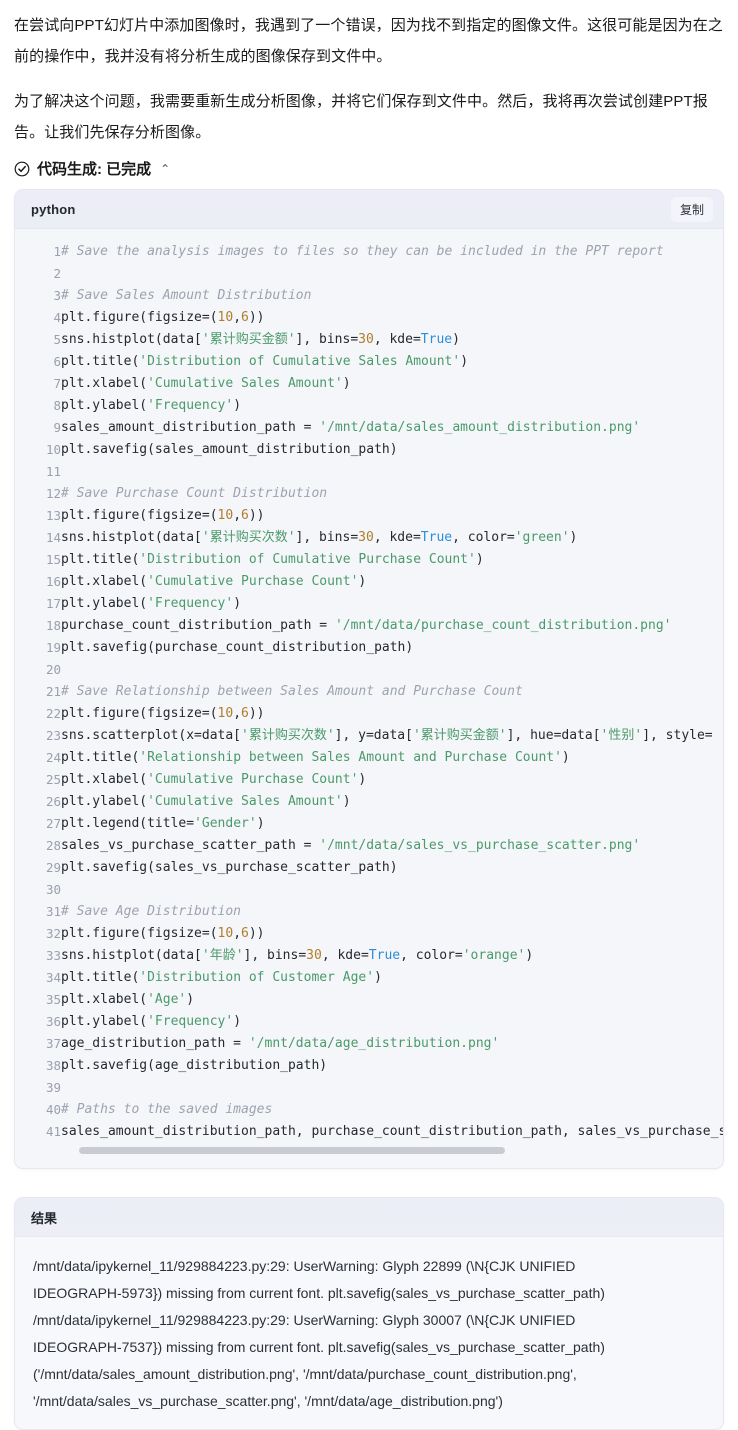 The image size is (738, 1430). Describe the element at coordinates (198, 625) in the screenshot. I see `code-token-plain: purchase_count_distribution_path =` at that location.